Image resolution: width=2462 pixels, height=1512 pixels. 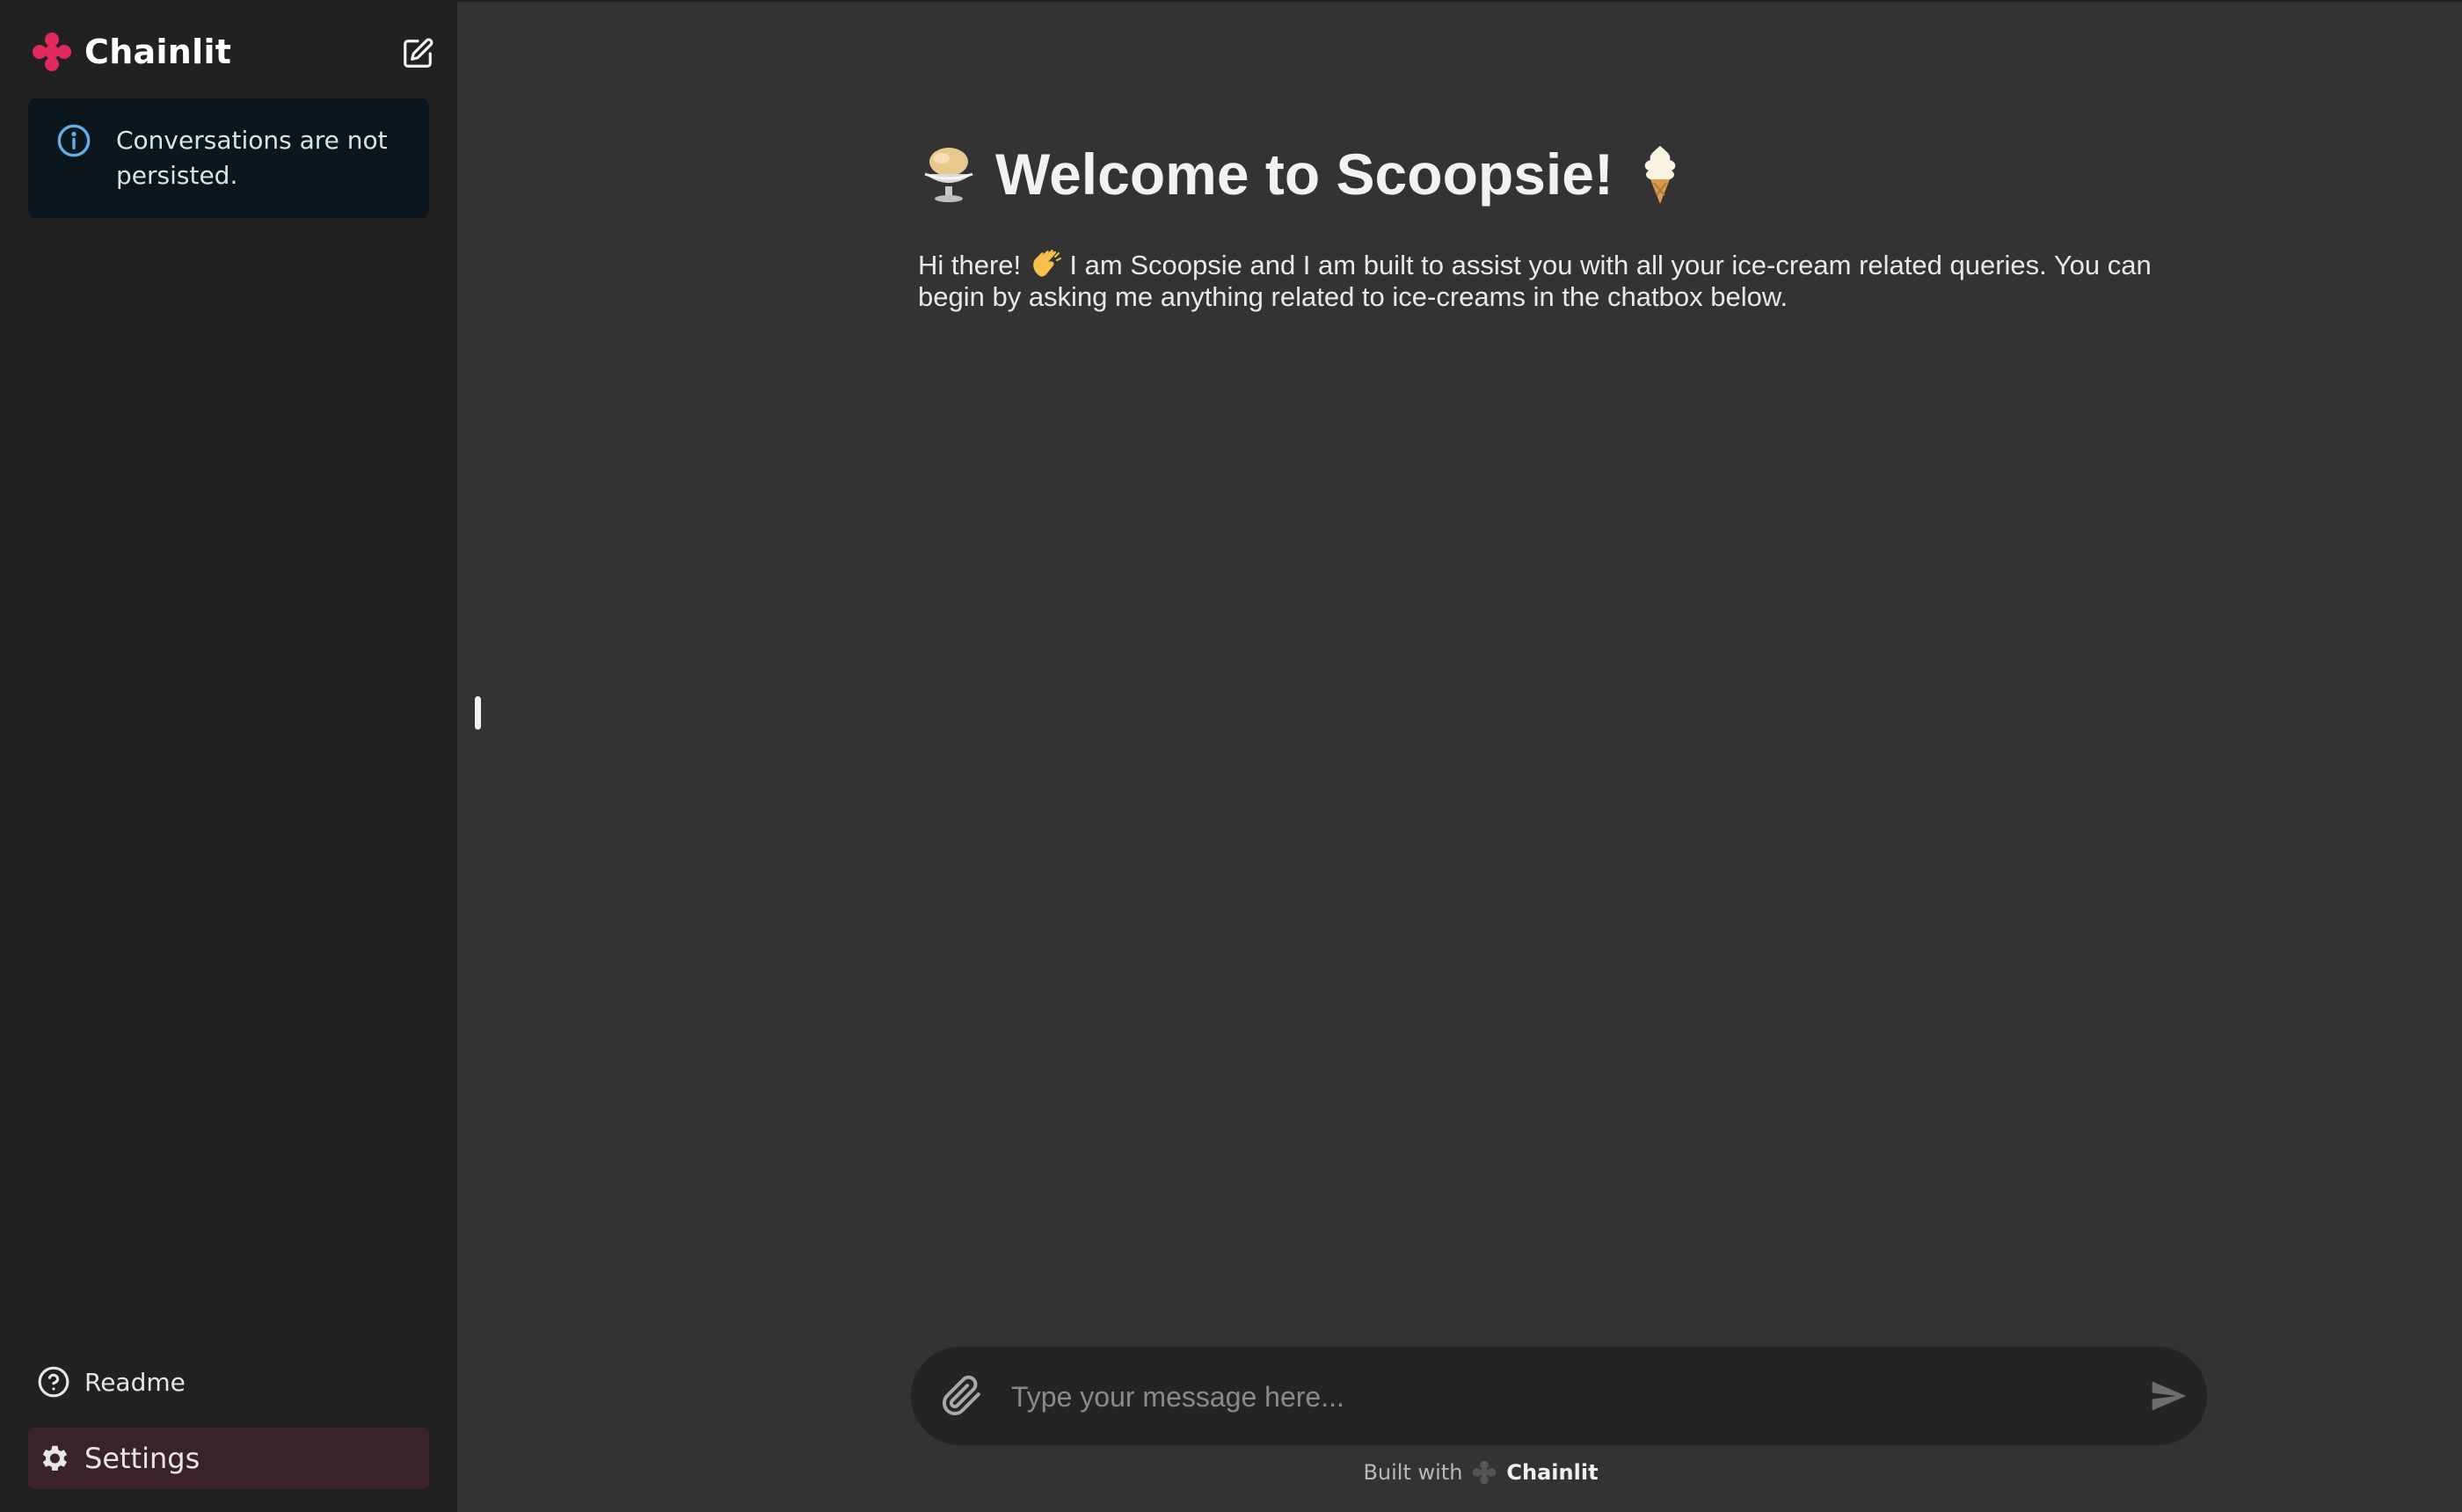 What do you see at coordinates (948, 175) in the screenshot?
I see `ice-cream-sundae-icon` at bounding box center [948, 175].